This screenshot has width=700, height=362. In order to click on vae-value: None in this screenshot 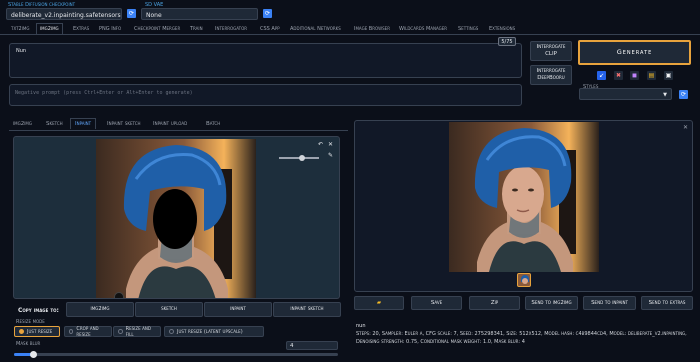, I will do `click(154, 15)`.